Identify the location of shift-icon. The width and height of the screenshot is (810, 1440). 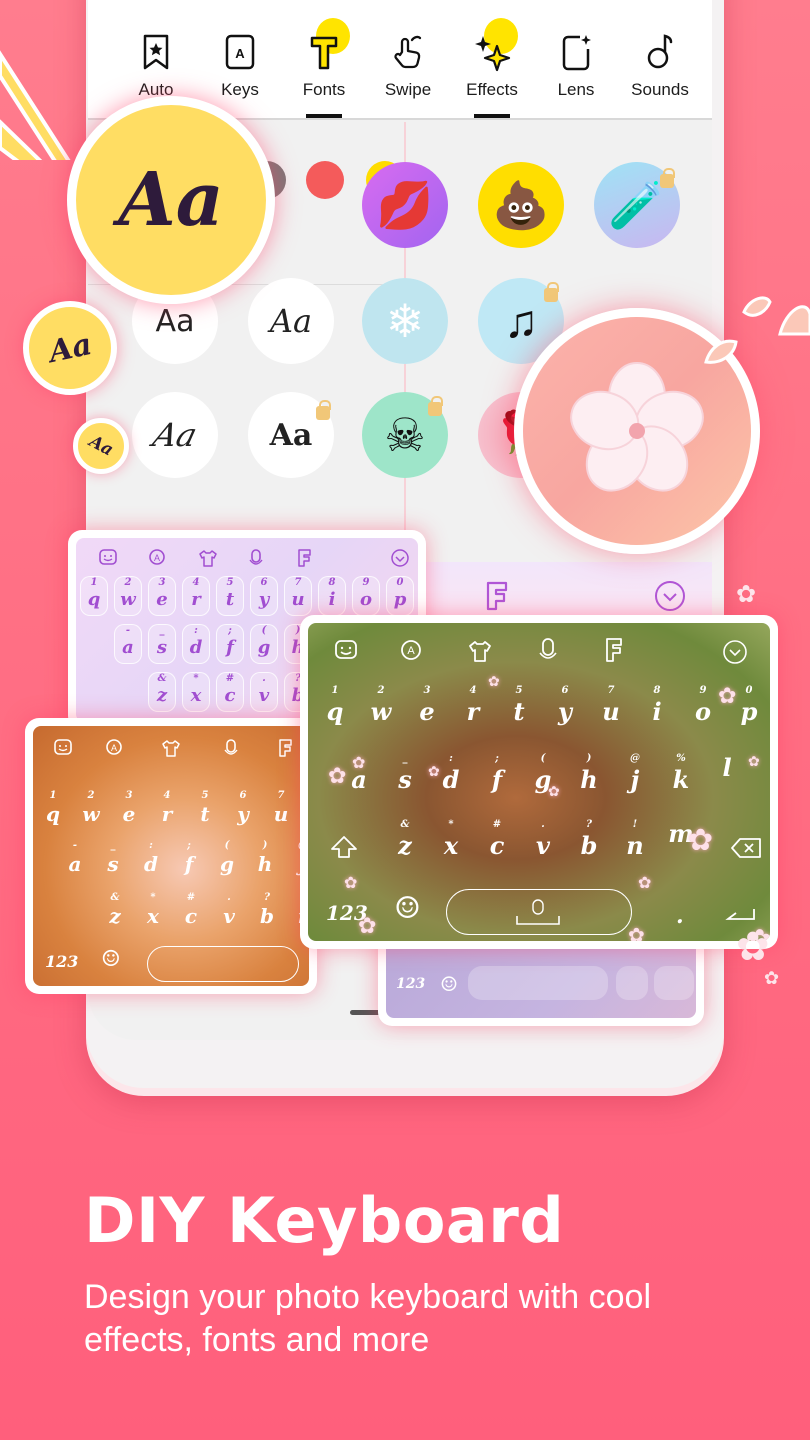
(344, 847).